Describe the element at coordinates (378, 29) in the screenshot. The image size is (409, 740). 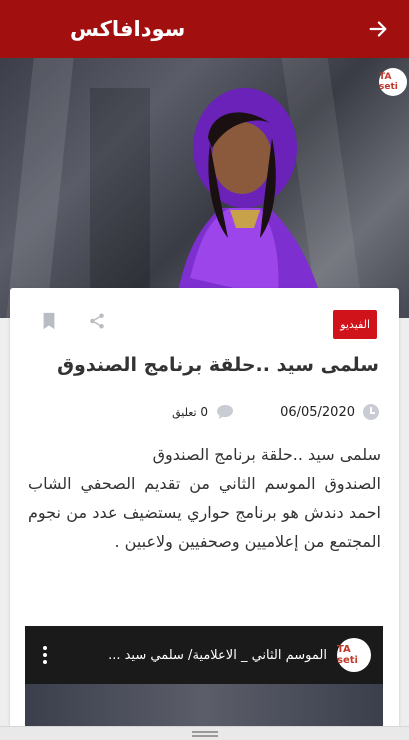
I see `arrow-right-icon` at that location.